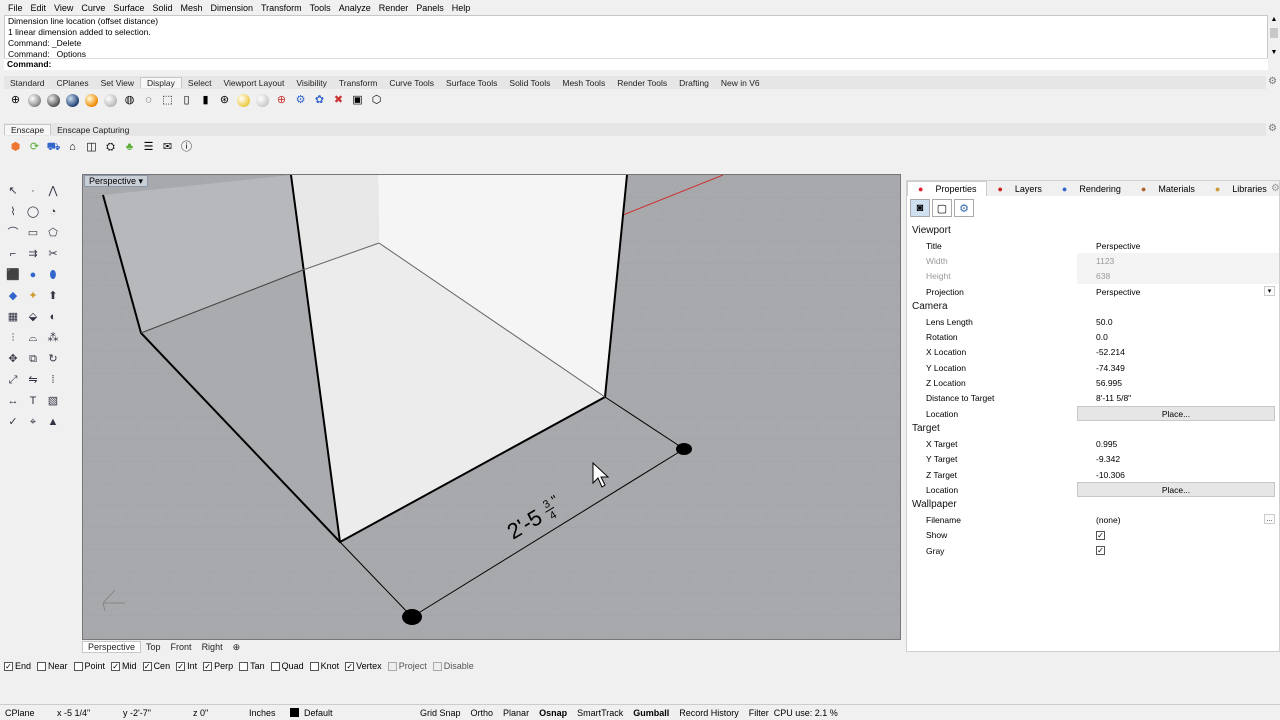 This screenshot has width=1280, height=720. I want to click on enscape-asset-icon: ♣, so click(129, 147).